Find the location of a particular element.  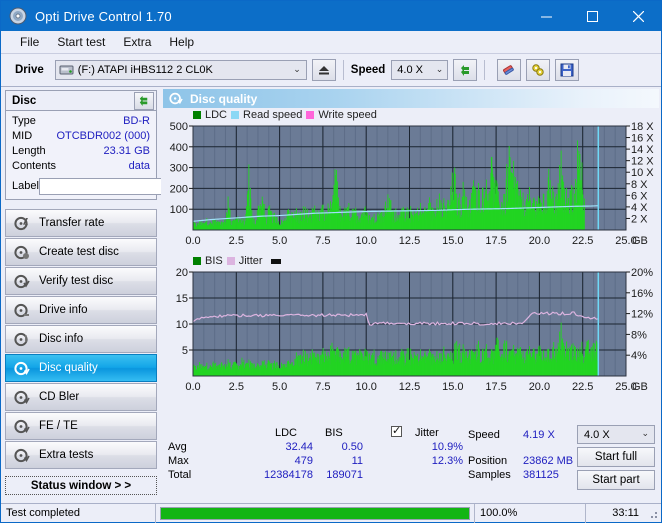

svg-text: 6 X is located at coordinates (639, 196).